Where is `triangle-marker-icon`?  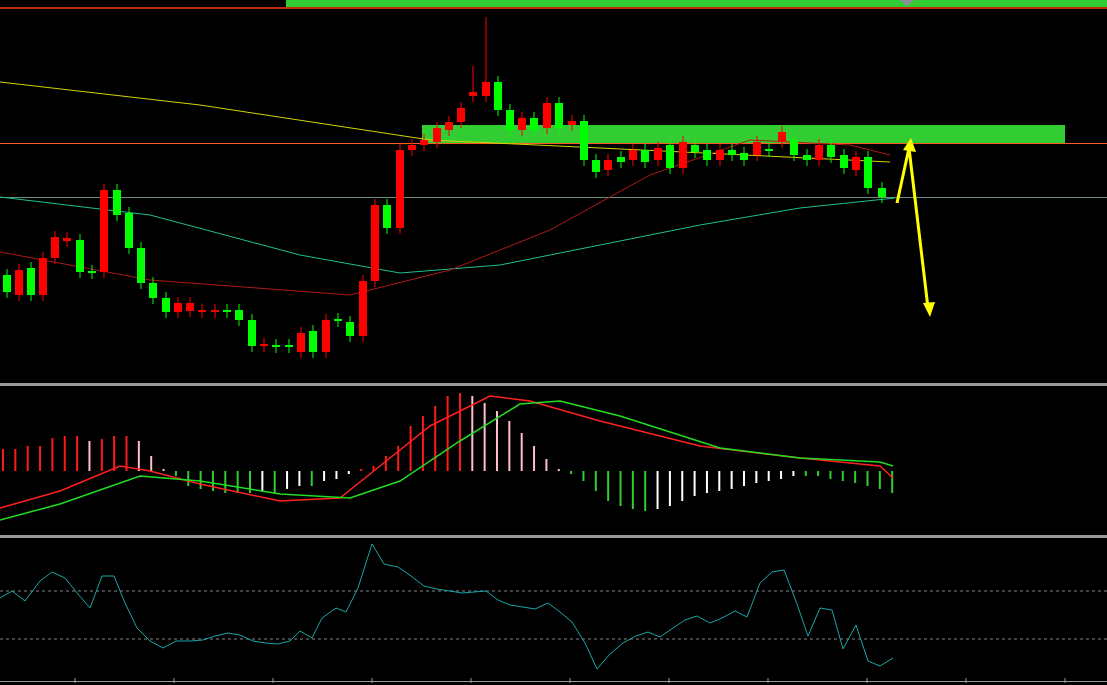 triangle-marker-icon is located at coordinates (907, 3).